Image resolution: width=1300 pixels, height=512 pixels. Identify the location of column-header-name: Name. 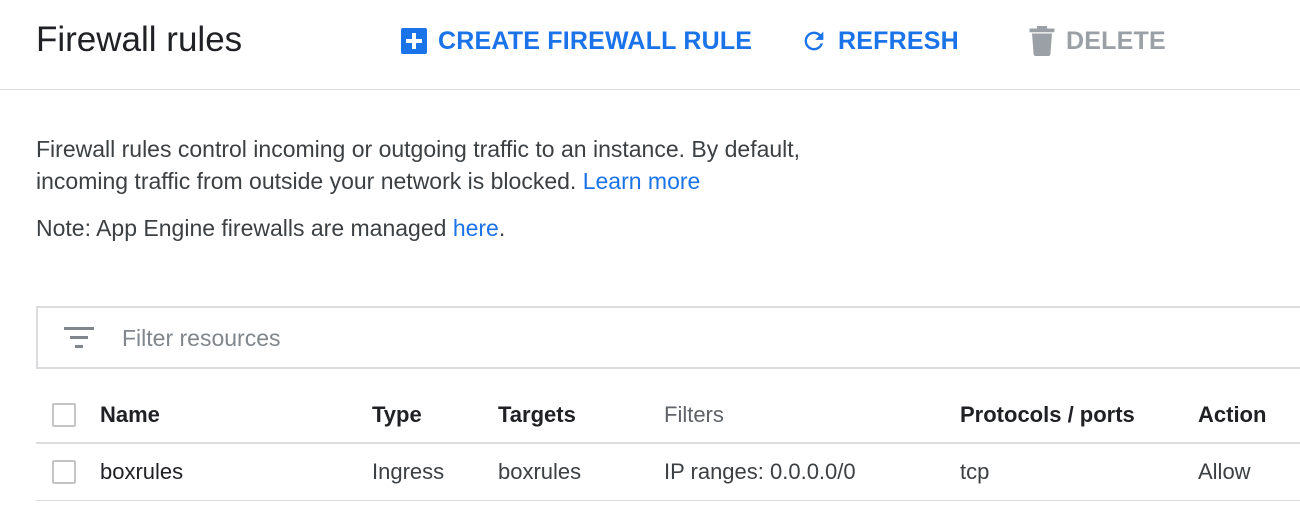
(130, 415).